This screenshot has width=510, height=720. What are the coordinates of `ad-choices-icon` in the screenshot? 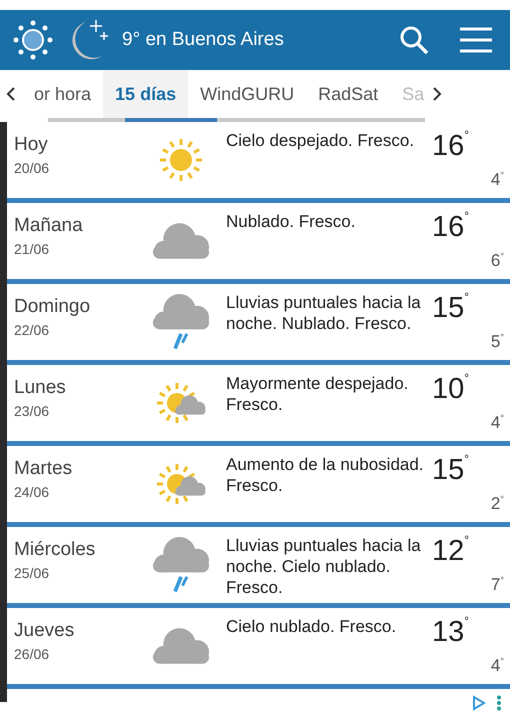 It's located at (479, 703).